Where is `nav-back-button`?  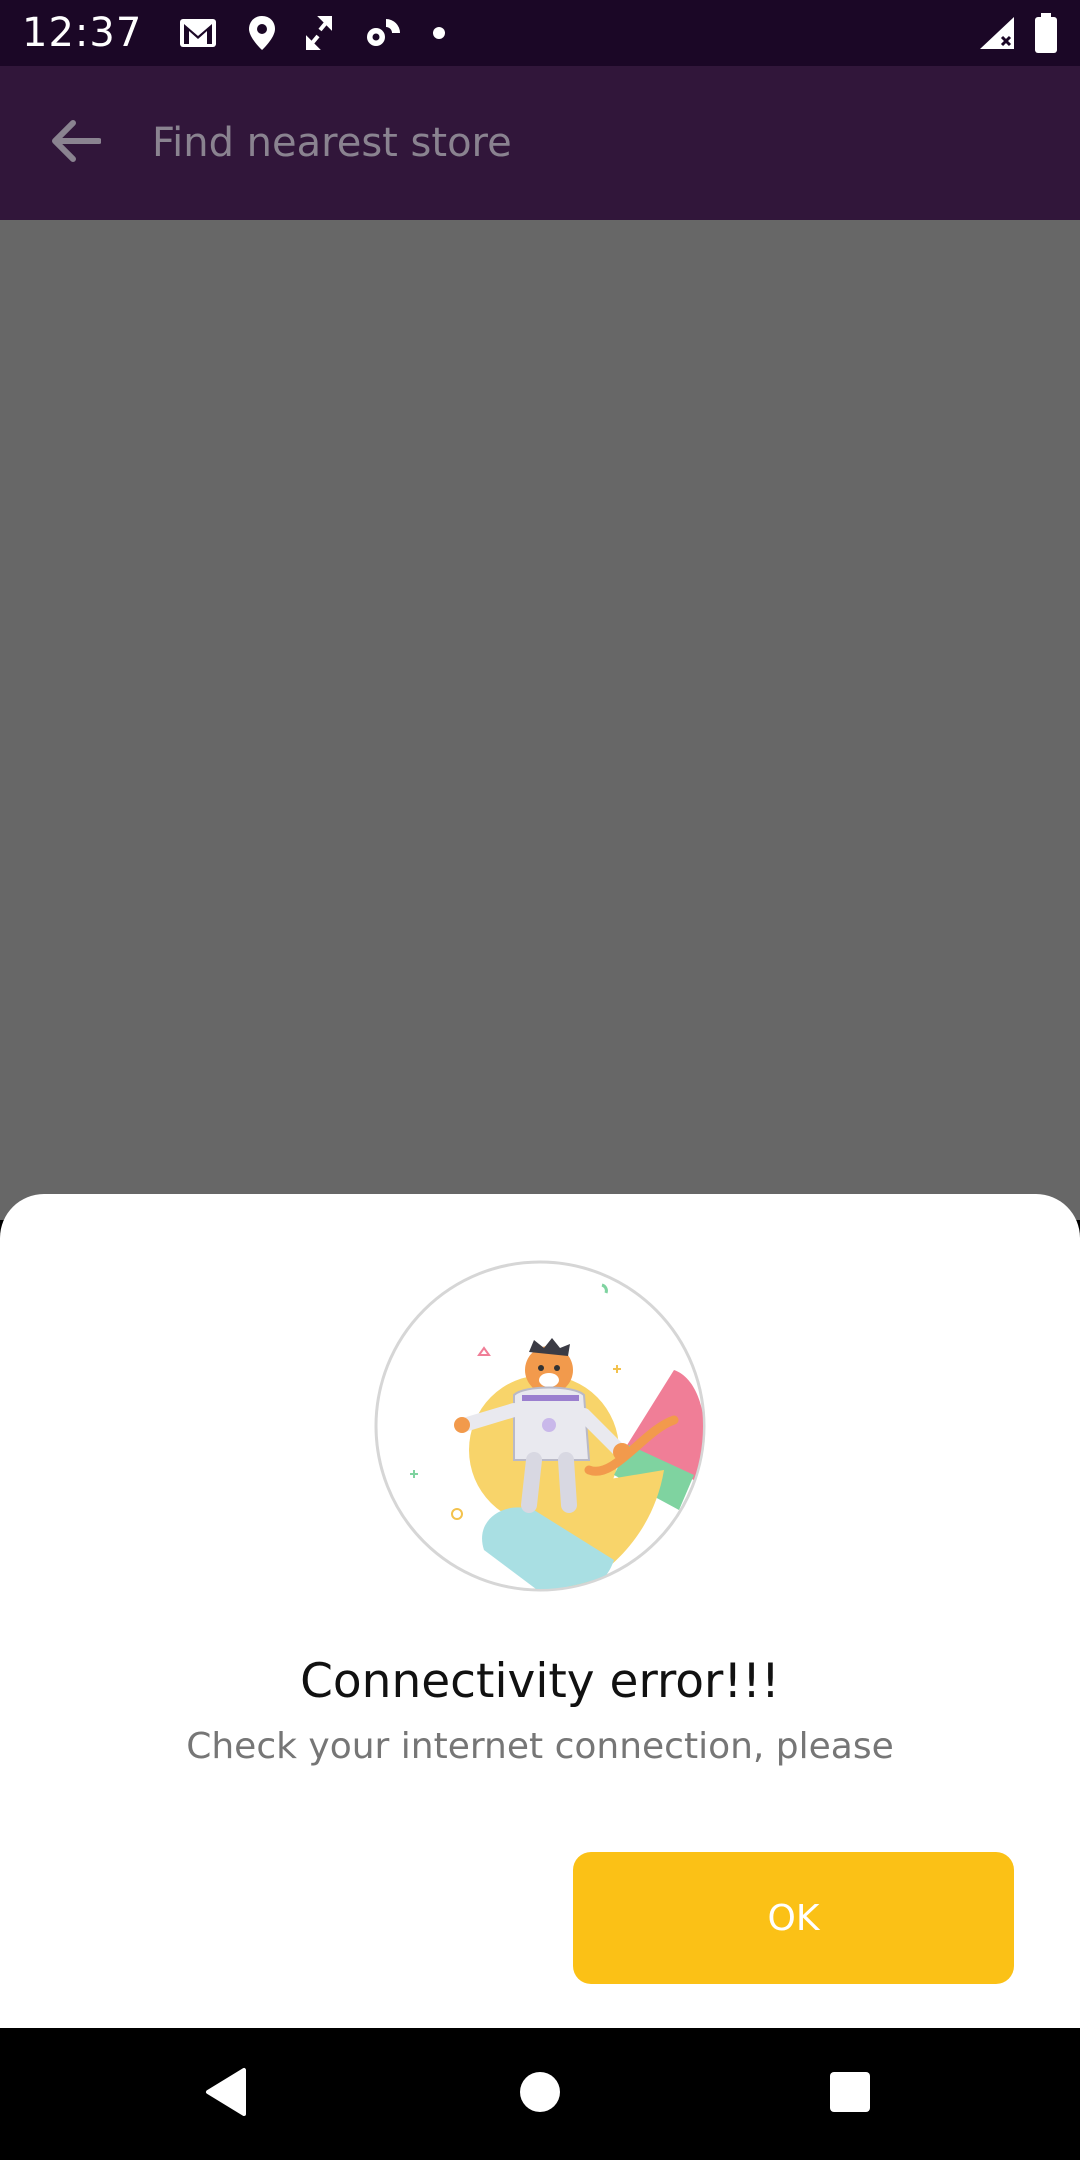
nav-back-button is located at coordinates (226, 2094).